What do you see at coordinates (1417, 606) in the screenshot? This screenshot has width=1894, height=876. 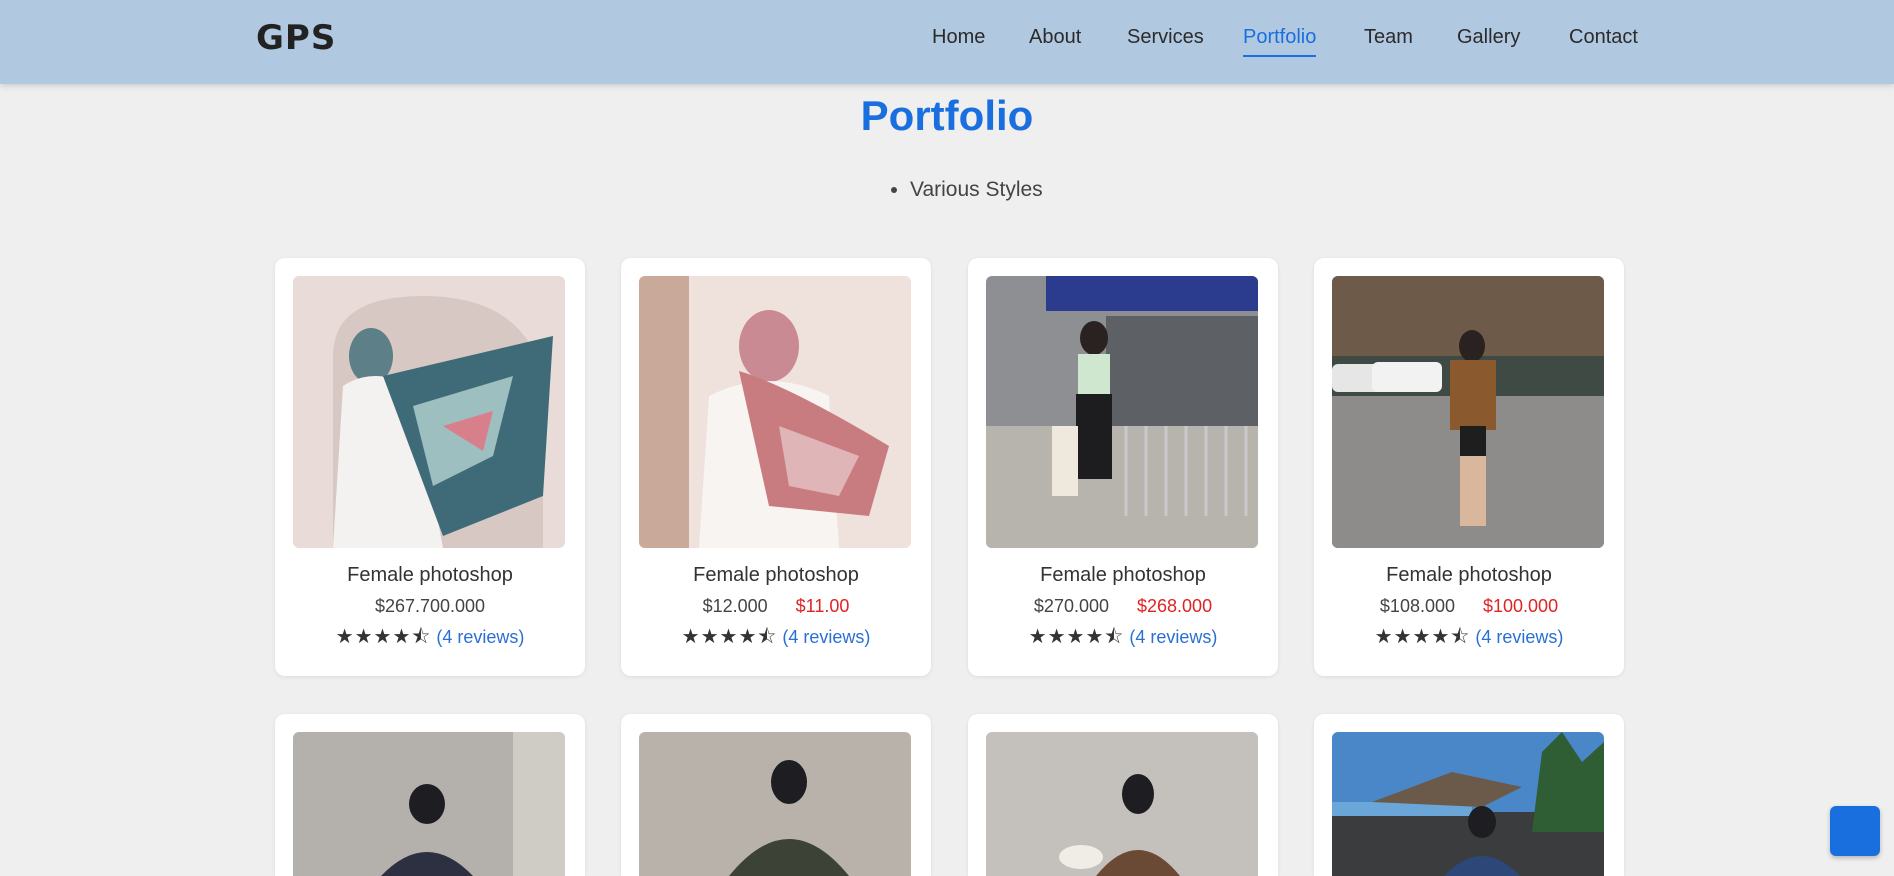 I see `product-price: $108.000` at bounding box center [1417, 606].